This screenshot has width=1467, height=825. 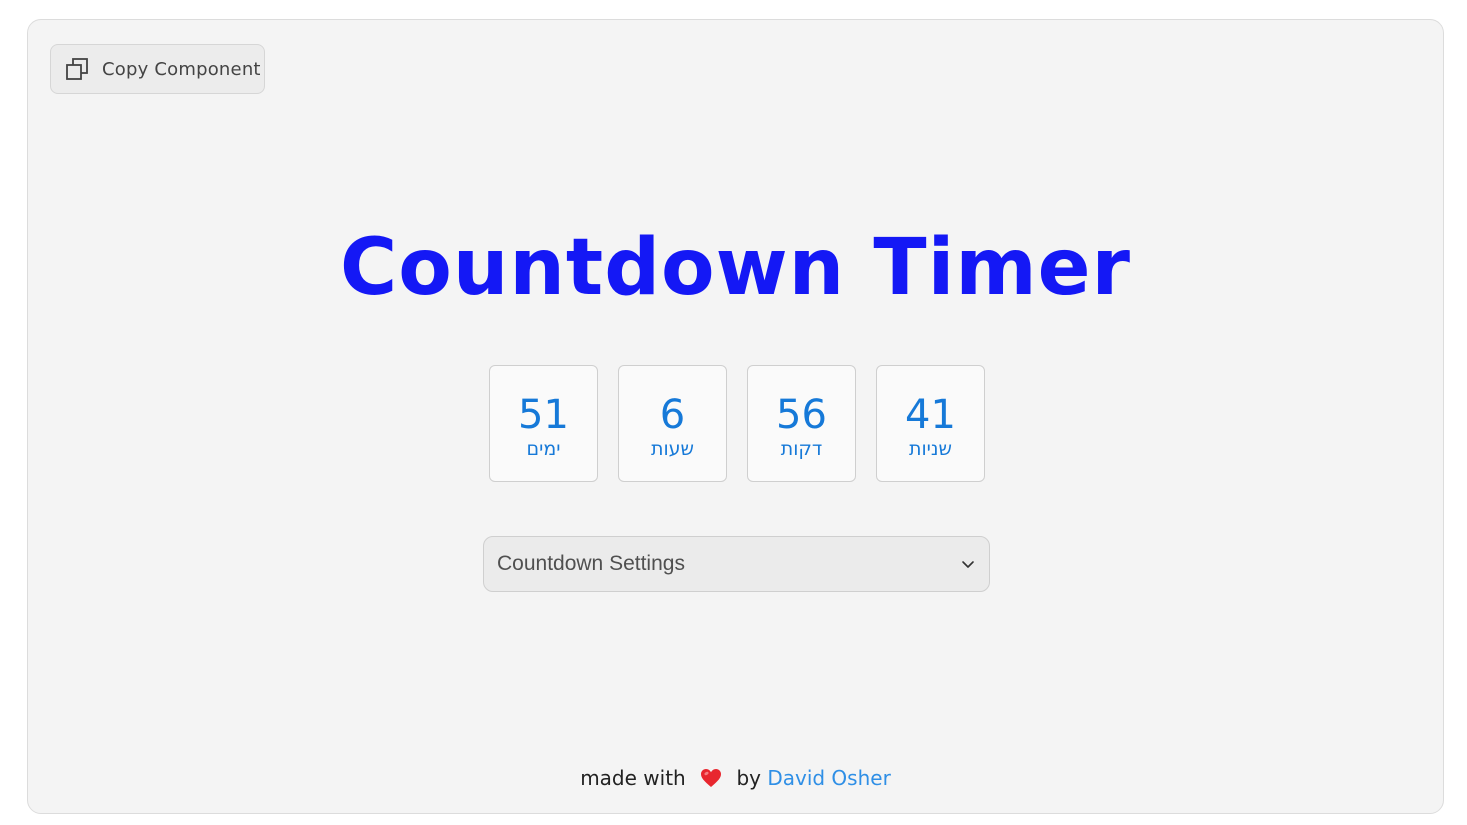 I want to click on footer-by: by, so click(x=748, y=778).